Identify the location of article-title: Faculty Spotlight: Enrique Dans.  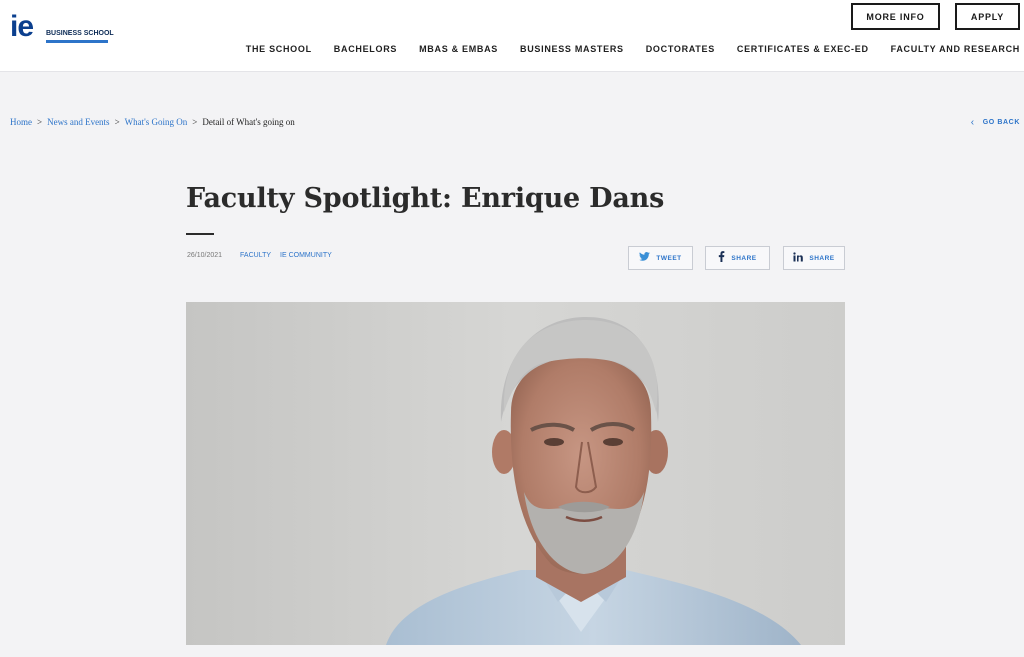
(425, 198).